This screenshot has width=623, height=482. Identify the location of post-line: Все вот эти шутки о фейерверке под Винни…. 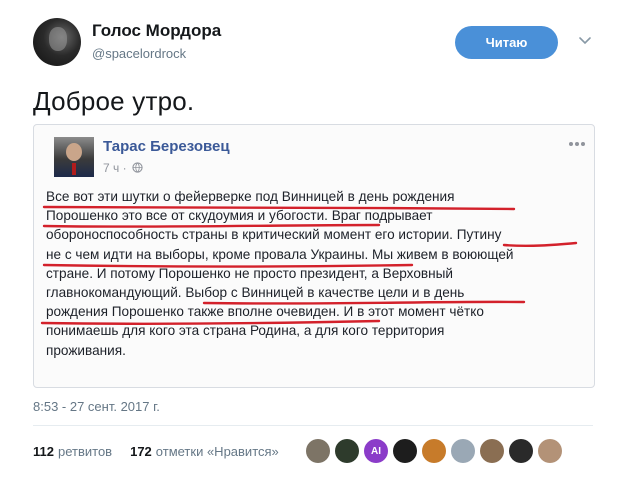
(250, 196).